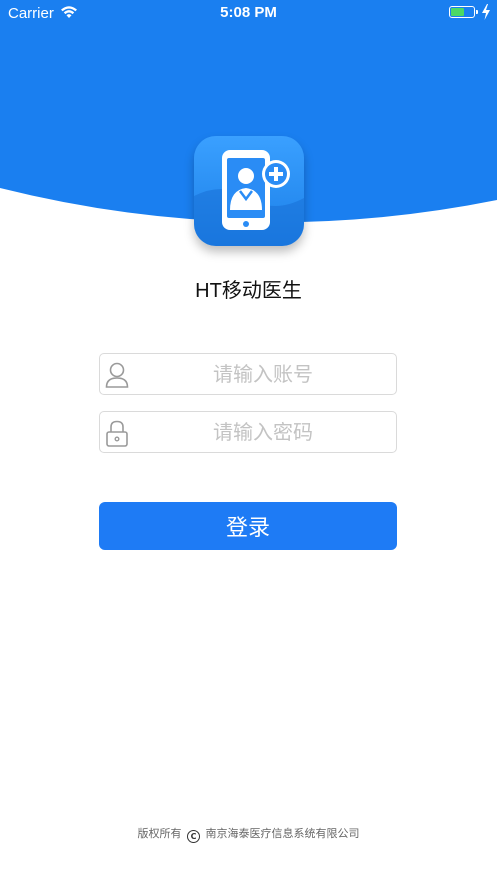  Describe the element at coordinates (249, 198) in the screenshot. I see `doctor-phone-plus-icon` at that location.